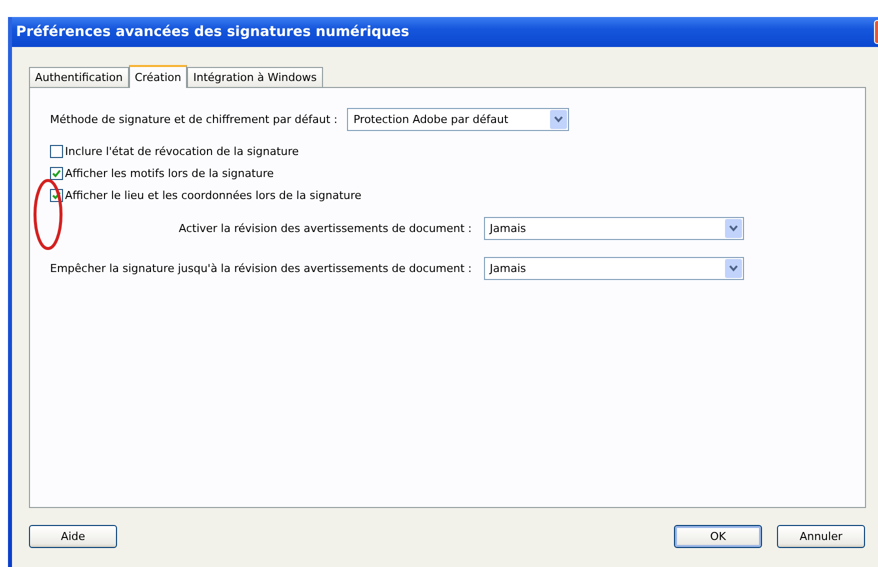 This screenshot has height=567, width=878. What do you see at coordinates (73, 536) in the screenshot?
I see `dialog-button: Aide` at bounding box center [73, 536].